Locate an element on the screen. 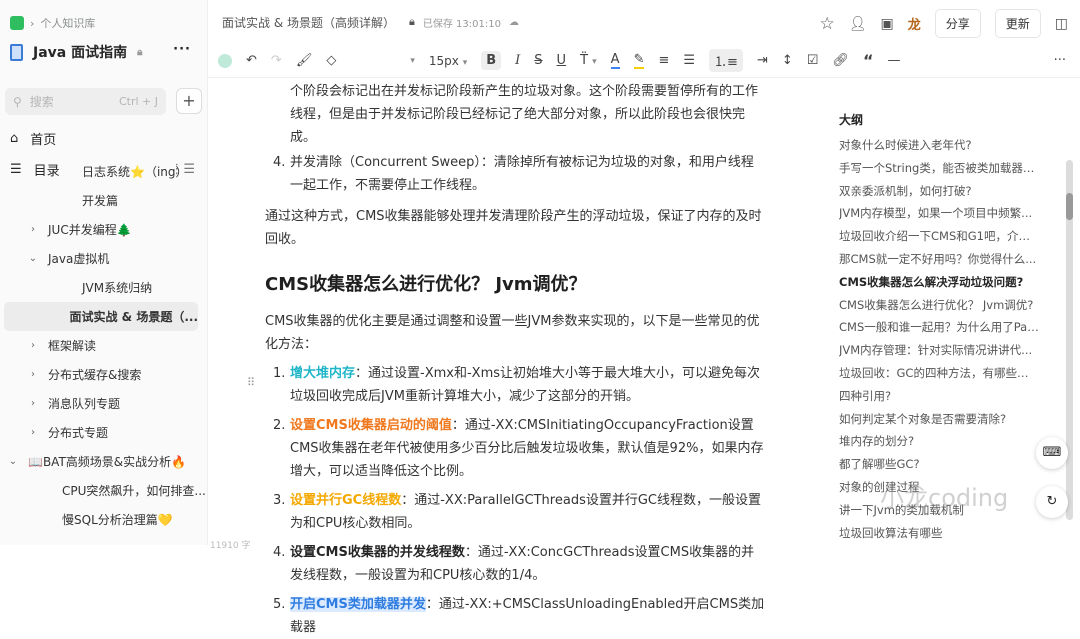 Image resolution: width=1080 pixels, height=639 pixels. add-collaborator-icon: 👤︎ is located at coordinates (858, 24).